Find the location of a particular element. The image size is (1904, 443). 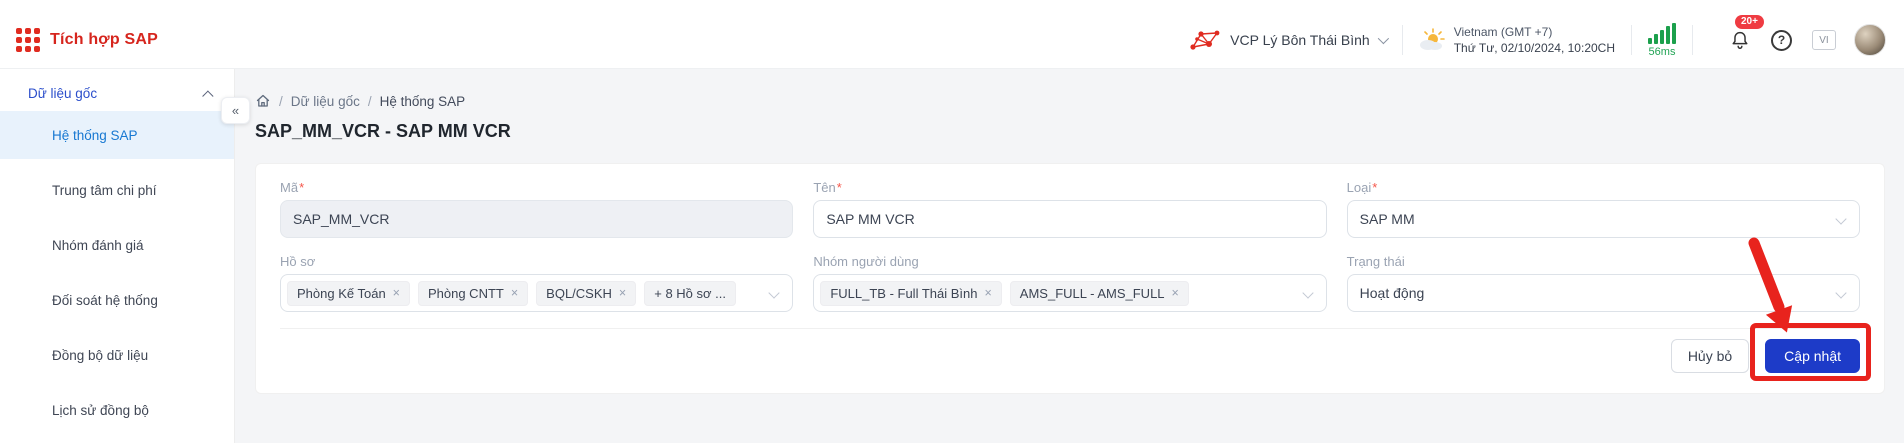

tag: Phòng Kế Toán × is located at coordinates (348, 293).